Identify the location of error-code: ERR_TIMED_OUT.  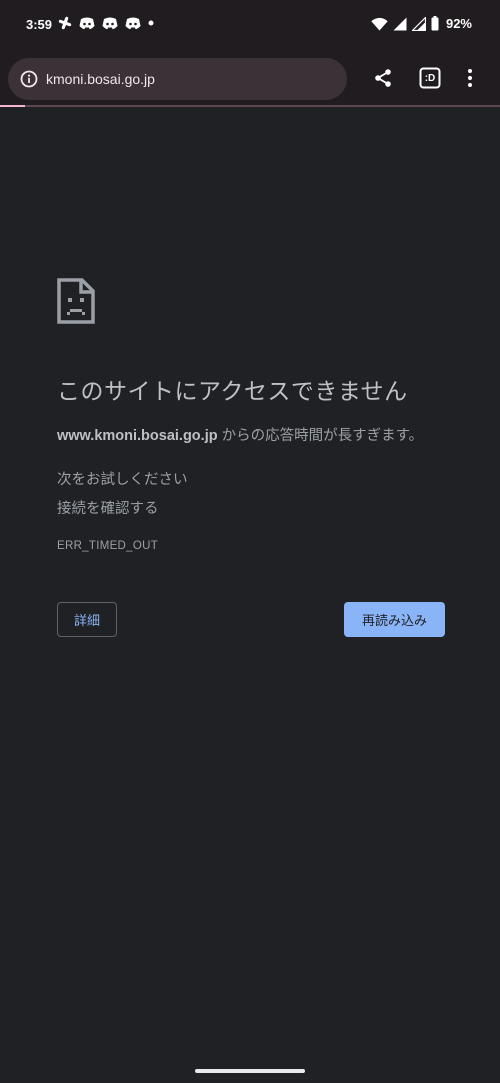
(108, 546).